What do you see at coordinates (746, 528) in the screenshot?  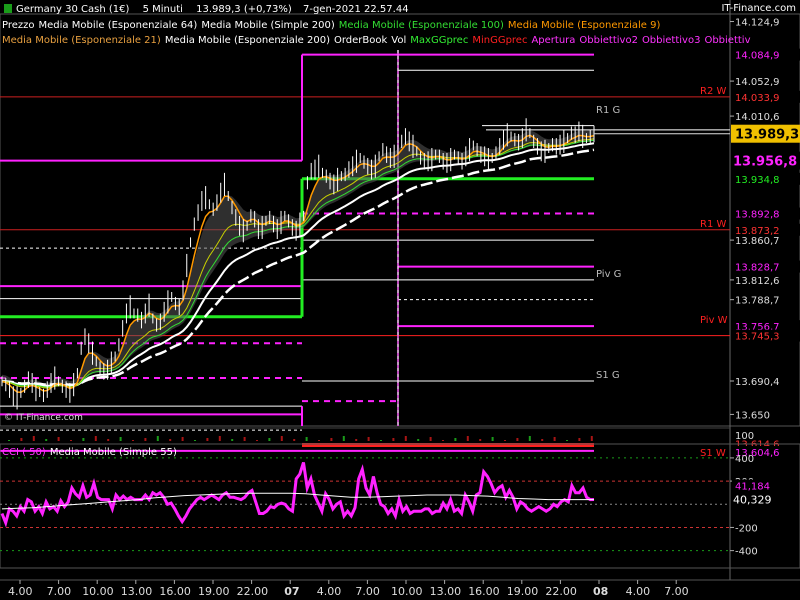 I see `cci-tick-label: -200` at bounding box center [746, 528].